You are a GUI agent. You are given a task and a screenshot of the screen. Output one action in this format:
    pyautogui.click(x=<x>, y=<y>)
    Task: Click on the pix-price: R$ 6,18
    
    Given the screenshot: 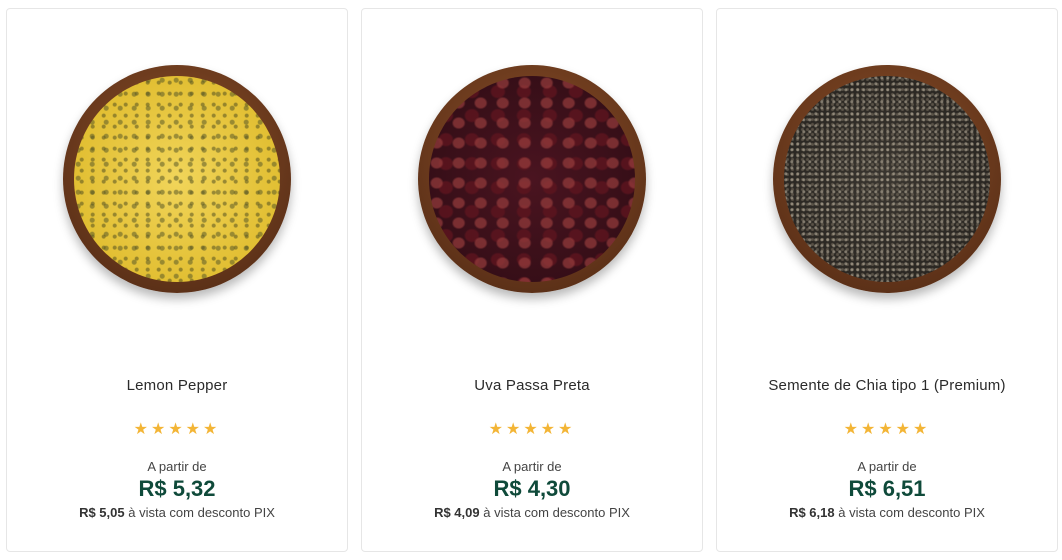 What is the action you would take?
    pyautogui.click(x=812, y=512)
    